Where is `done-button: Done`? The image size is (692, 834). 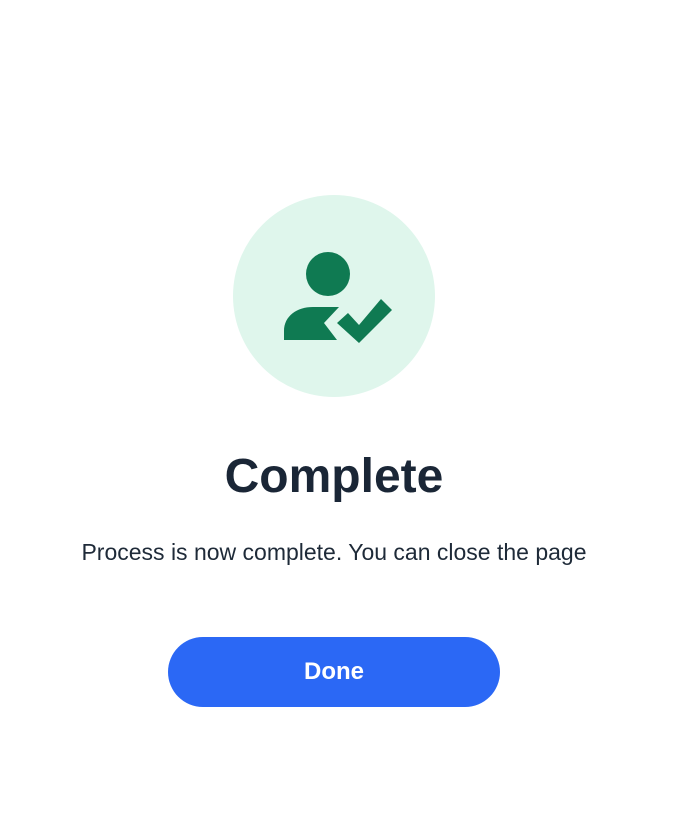 done-button: Done is located at coordinates (334, 672).